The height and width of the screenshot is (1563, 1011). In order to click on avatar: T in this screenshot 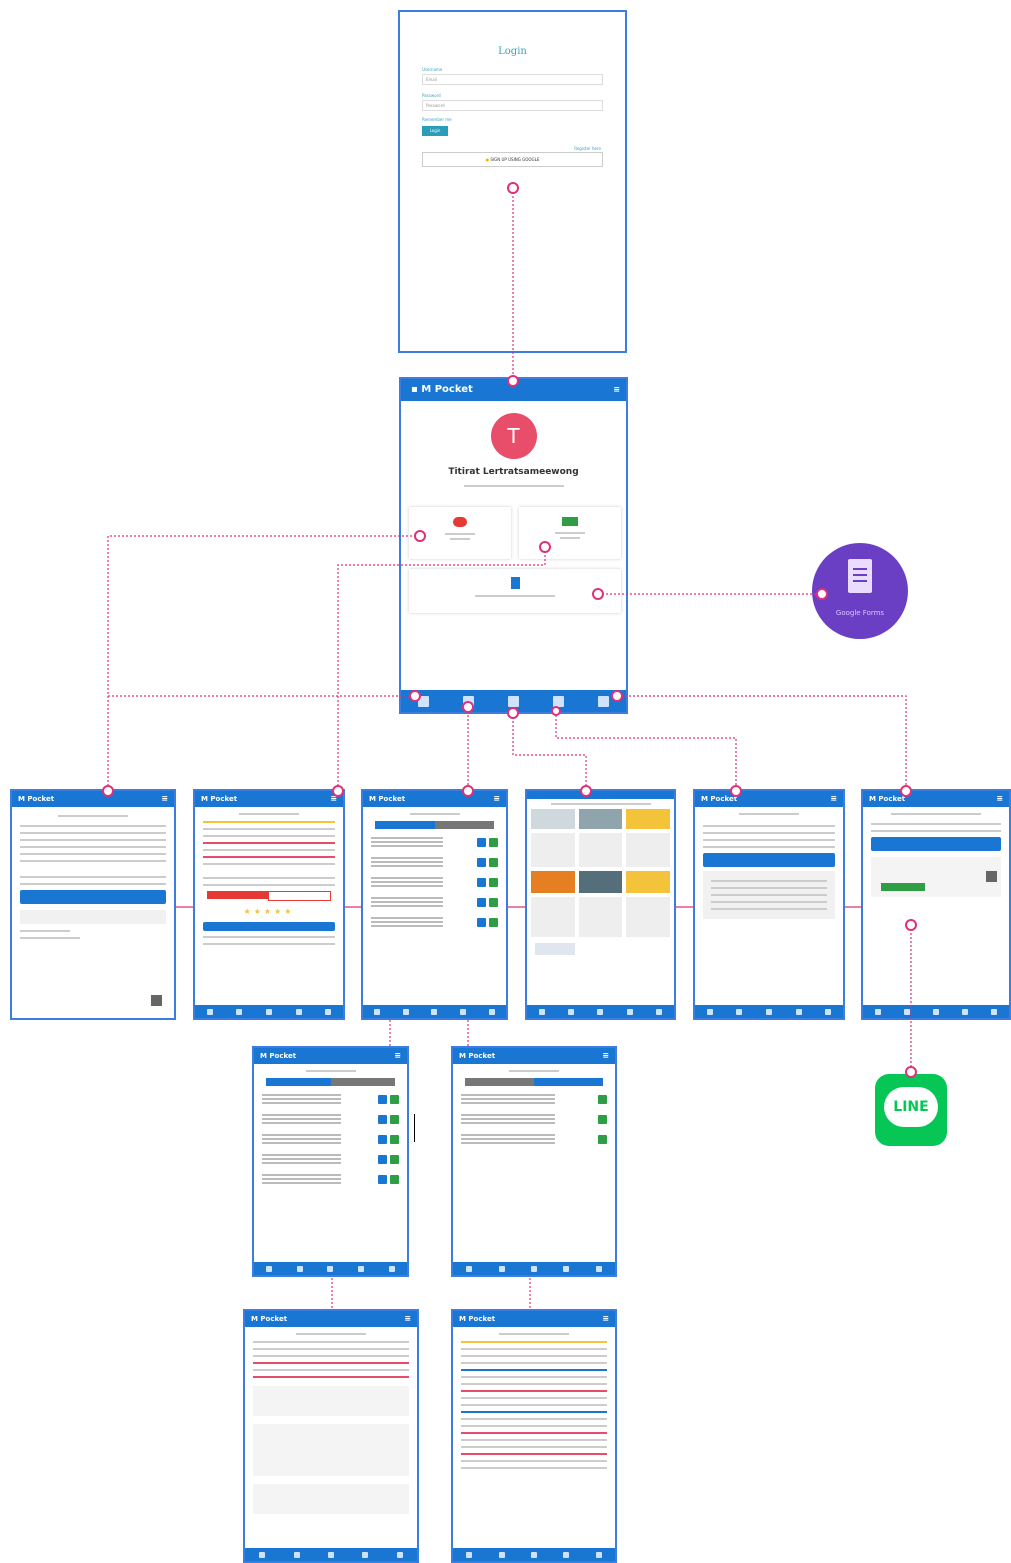, I will do `click(513, 436)`.